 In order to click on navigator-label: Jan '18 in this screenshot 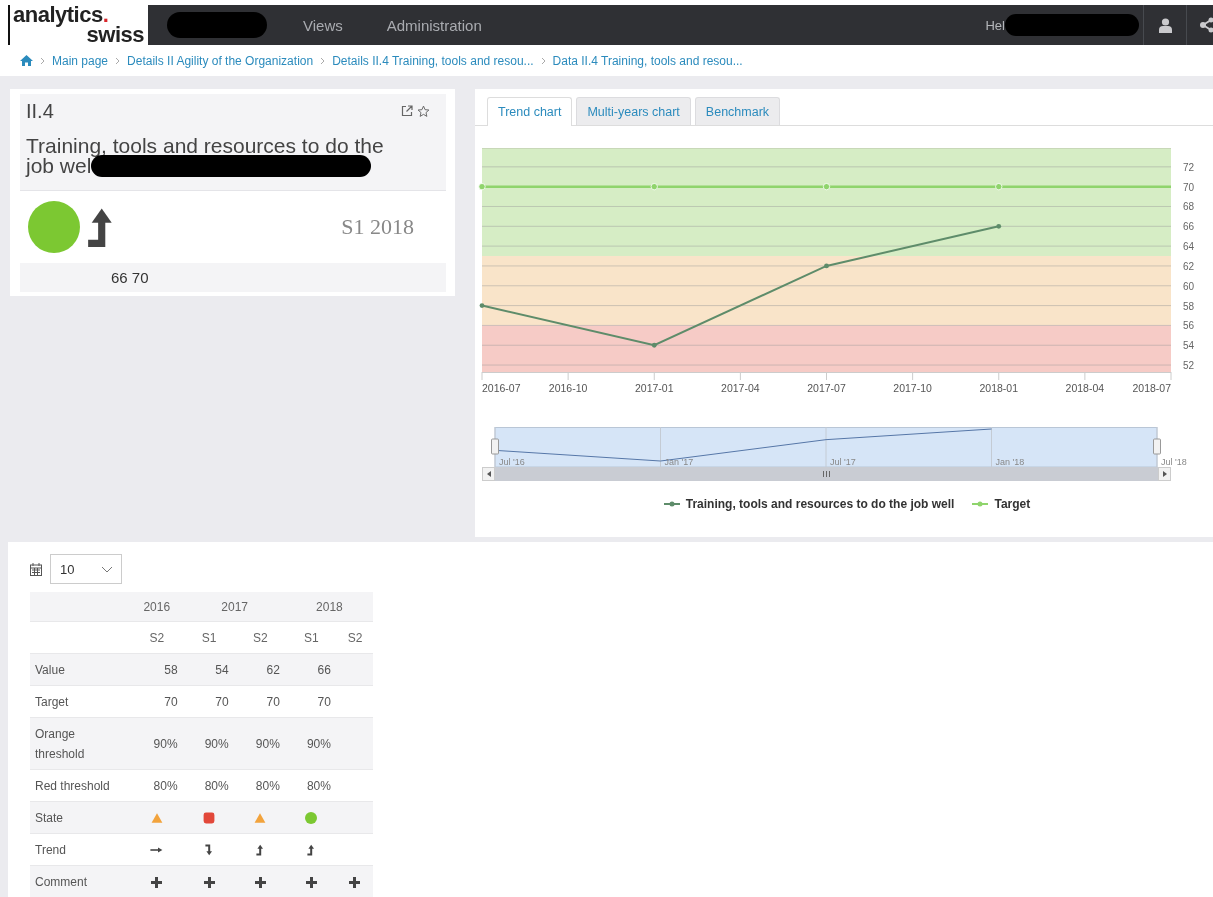, I will do `click(1010, 462)`.